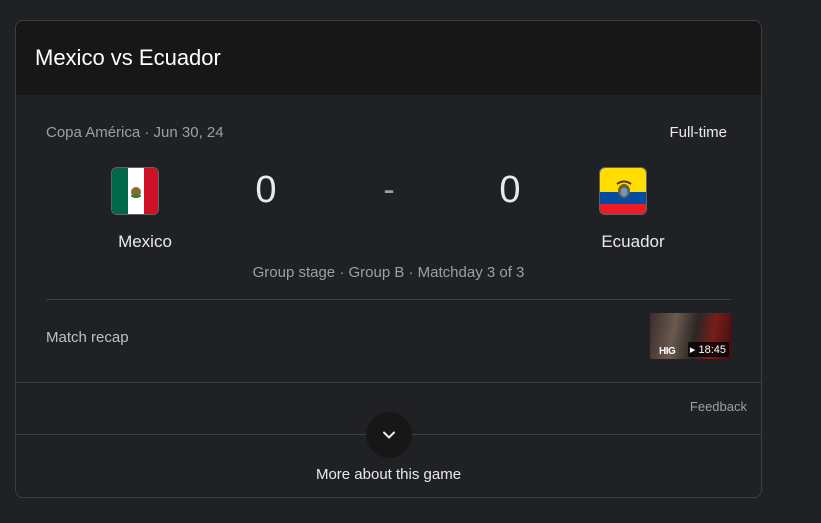  What do you see at coordinates (87, 337) in the screenshot?
I see `match-recap-label: Match recap` at bounding box center [87, 337].